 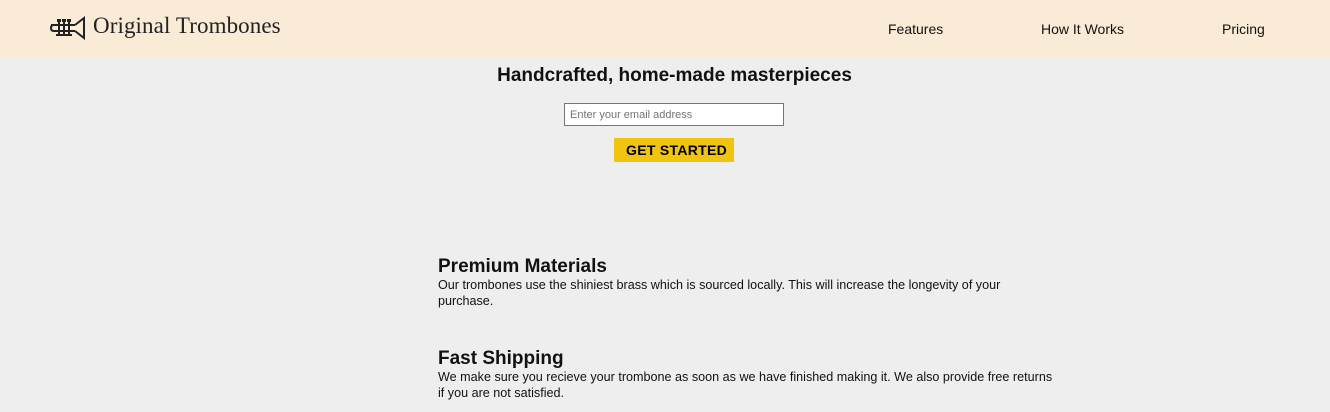 I want to click on nav-link-how-it-works: How It Works, so click(x=1082, y=29).